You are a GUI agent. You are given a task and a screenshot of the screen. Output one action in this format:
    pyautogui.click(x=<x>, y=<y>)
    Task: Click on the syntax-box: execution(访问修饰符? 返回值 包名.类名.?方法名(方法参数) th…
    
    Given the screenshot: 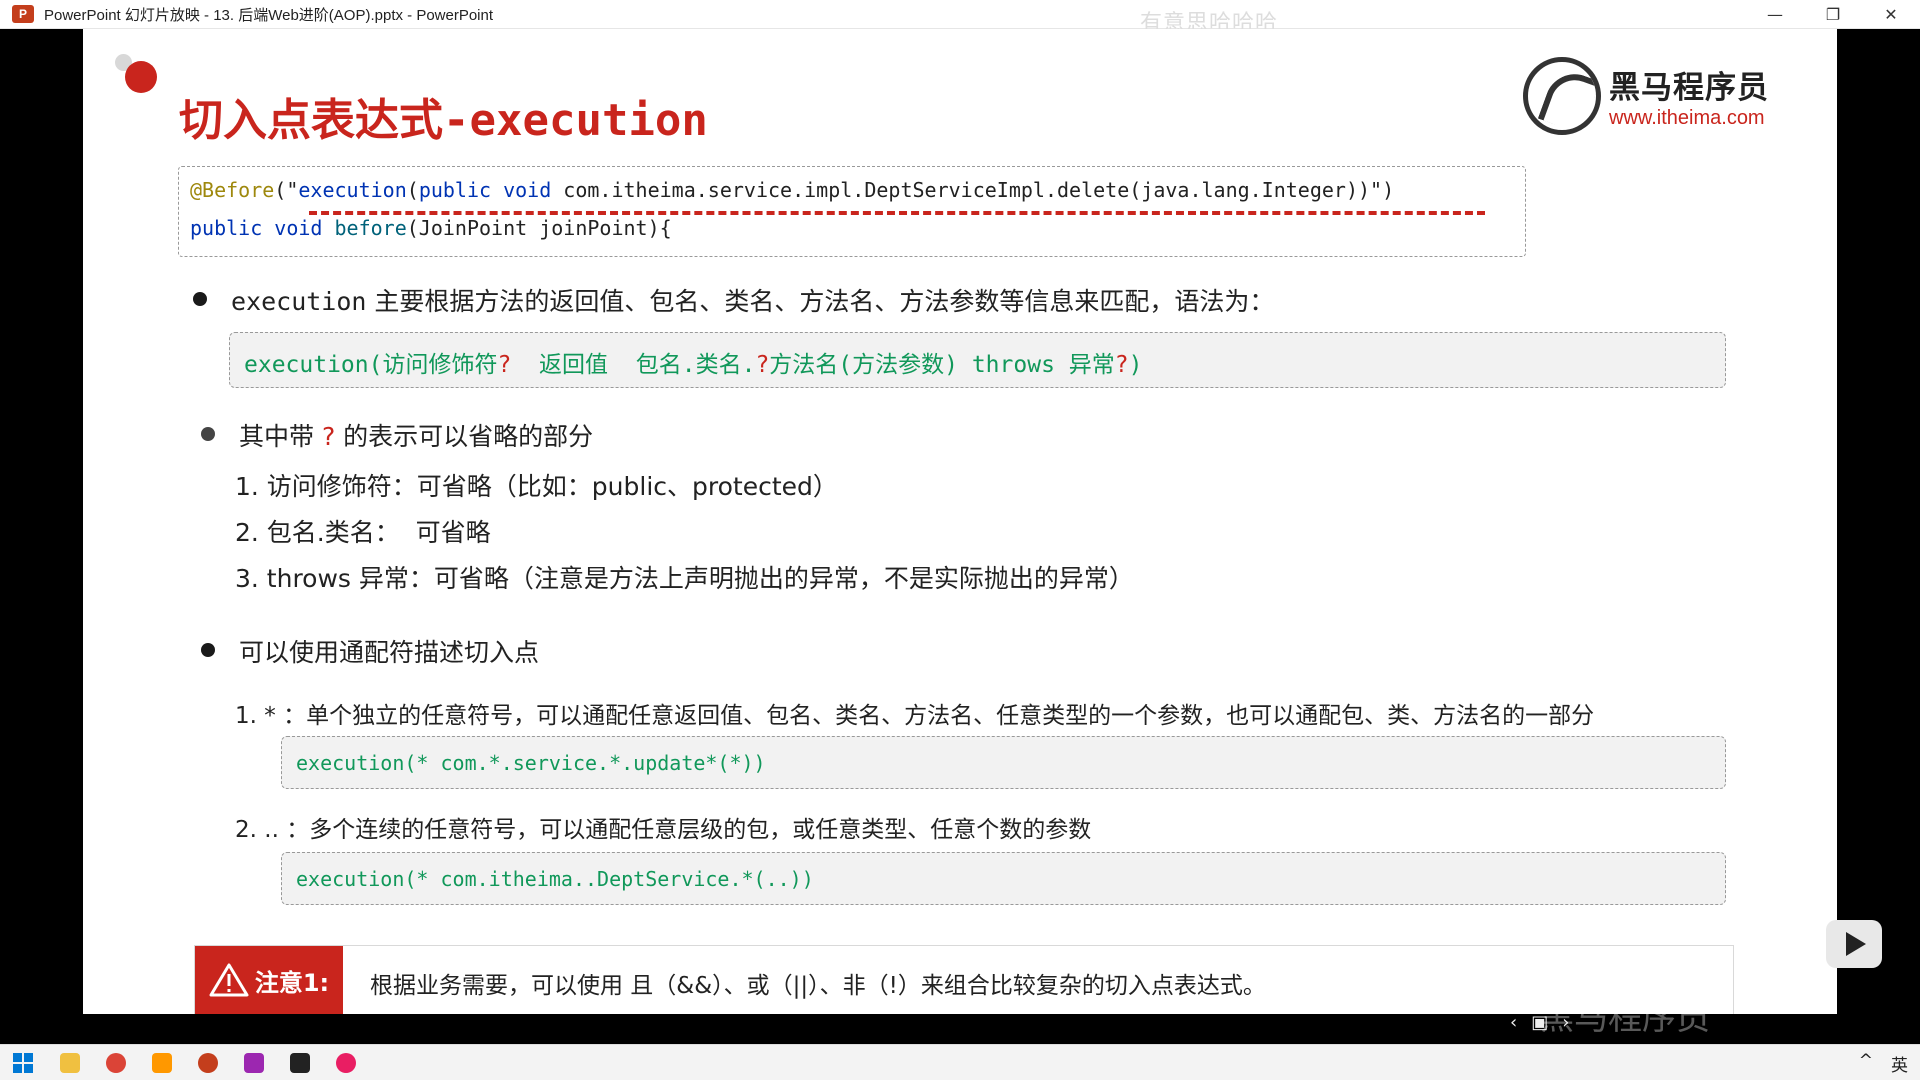 What is the action you would take?
    pyautogui.click(x=977, y=360)
    